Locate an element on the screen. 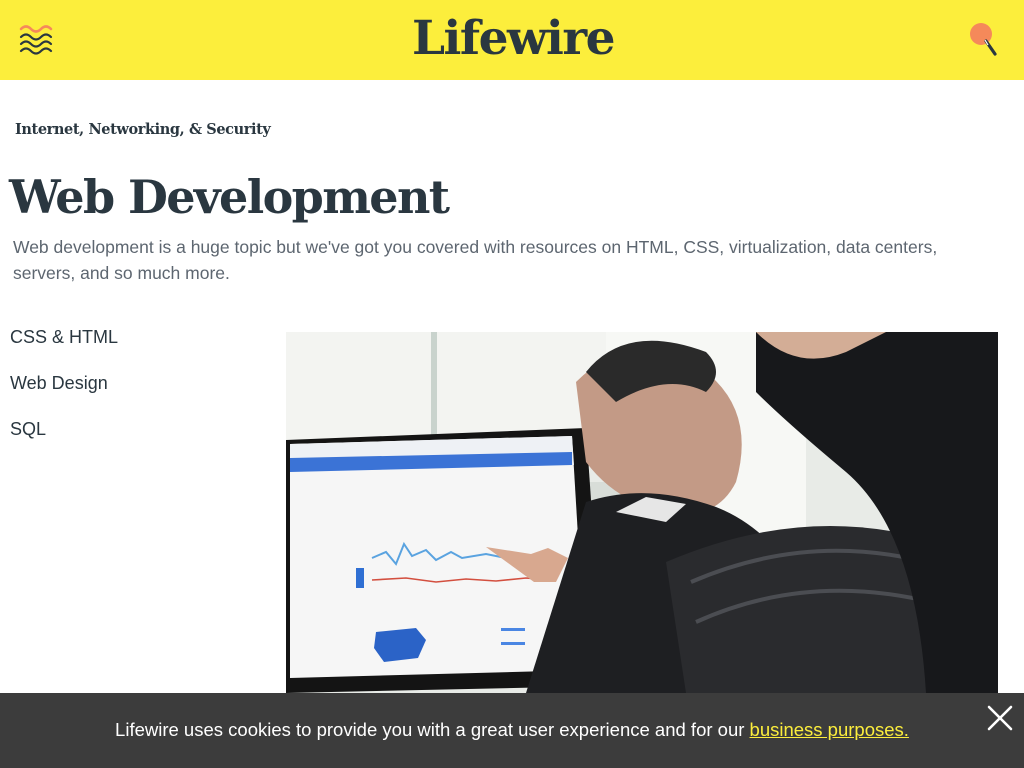  subcategory-nav: CSS & HTML Web Design SQL is located at coordinates (135, 393).